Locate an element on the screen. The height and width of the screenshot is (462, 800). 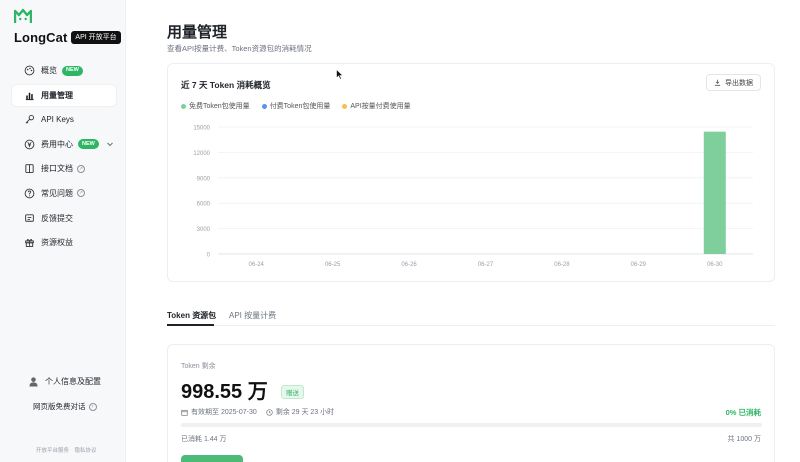
tab-api-payg: API 按量计费 is located at coordinates (252, 315).